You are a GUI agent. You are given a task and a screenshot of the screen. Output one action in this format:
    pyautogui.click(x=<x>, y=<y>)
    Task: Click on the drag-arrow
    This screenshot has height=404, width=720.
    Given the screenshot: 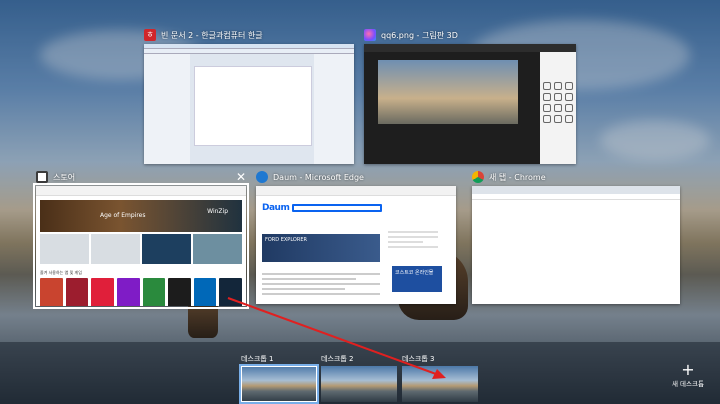 What is the action you would take?
    pyautogui.click(x=336, y=338)
    